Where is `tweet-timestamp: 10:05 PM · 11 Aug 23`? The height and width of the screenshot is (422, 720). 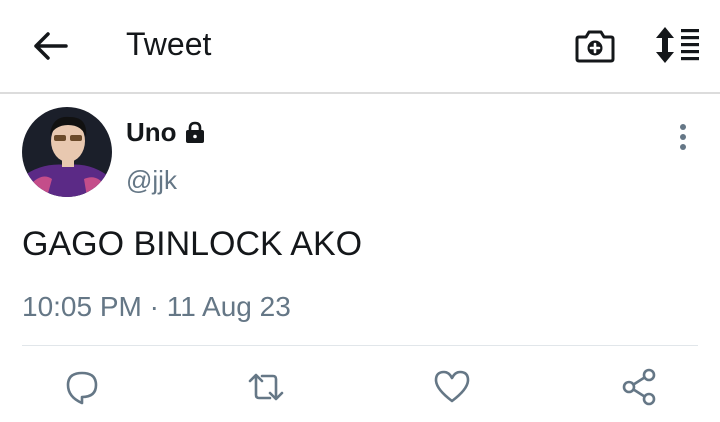
tweet-timestamp: 10:05 PM · 11 Aug 23 is located at coordinates (156, 307).